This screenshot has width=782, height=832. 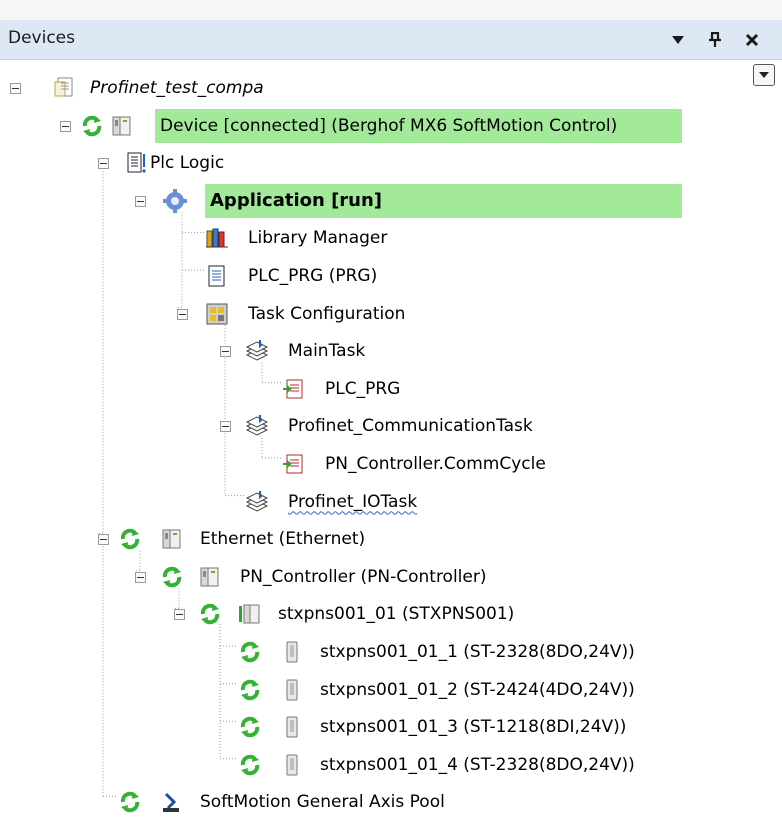 I want to click on tree-item: Profinet_IOTask, so click(x=391, y=502).